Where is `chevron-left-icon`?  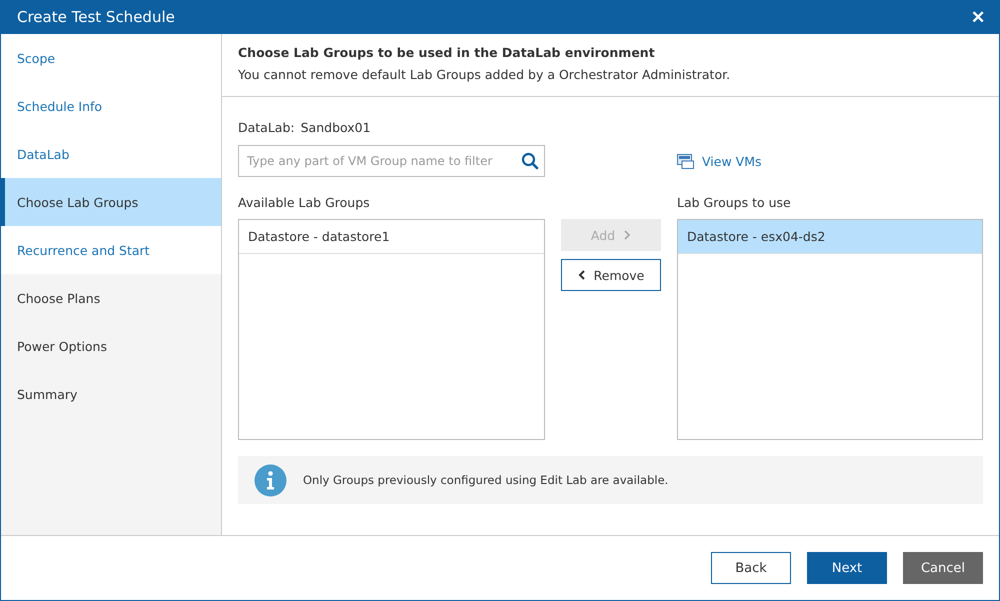 chevron-left-icon is located at coordinates (582, 275).